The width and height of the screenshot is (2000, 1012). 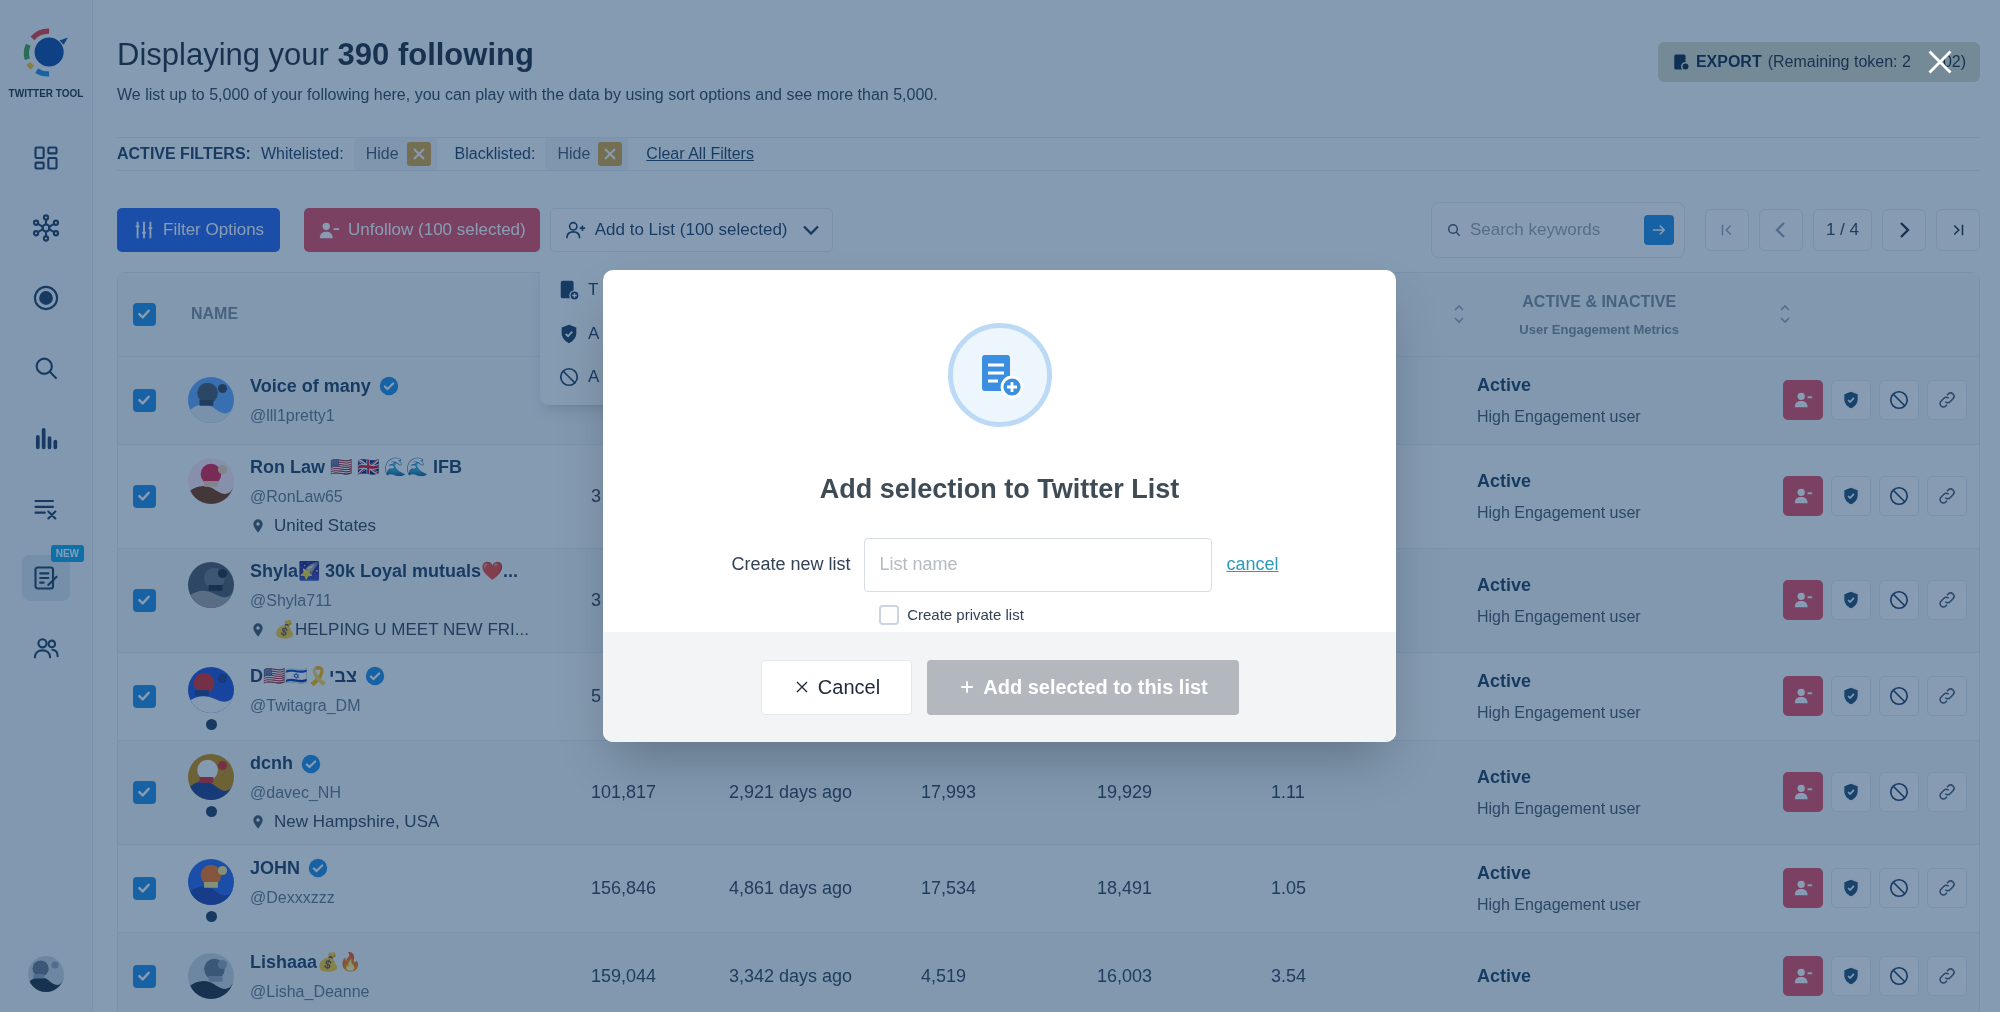 What do you see at coordinates (944, 975) in the screenshot?
I see `table-cell: 4,519` at bounding box center [944, 975].